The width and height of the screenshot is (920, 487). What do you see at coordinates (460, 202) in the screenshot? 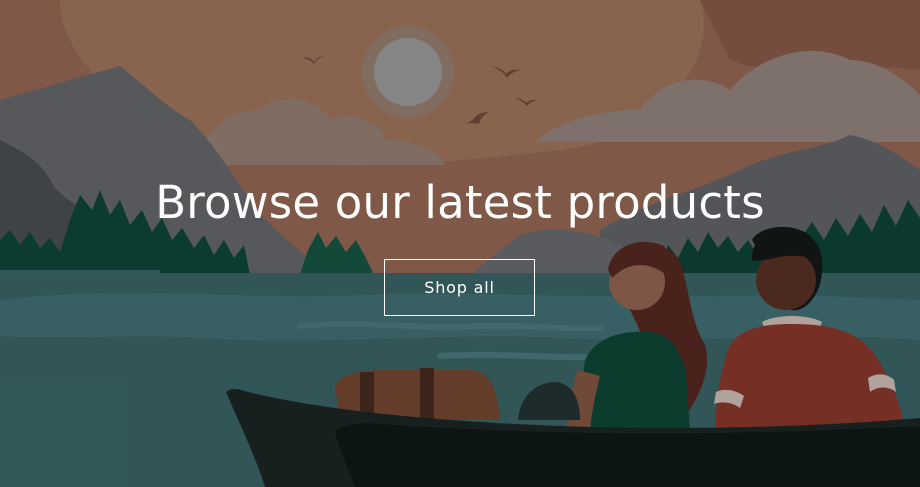
I see `hero-title: Browse our latest products` at bounding box center [460, 202].